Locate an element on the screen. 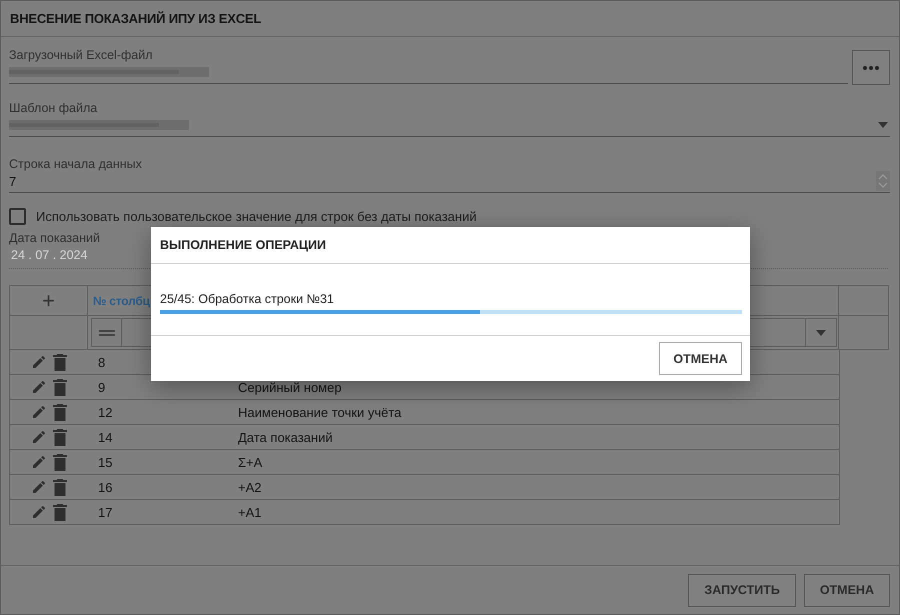 The width and height of the screenshot is (900, 615). table-cell: 8 is located at coordinates (102, 362).